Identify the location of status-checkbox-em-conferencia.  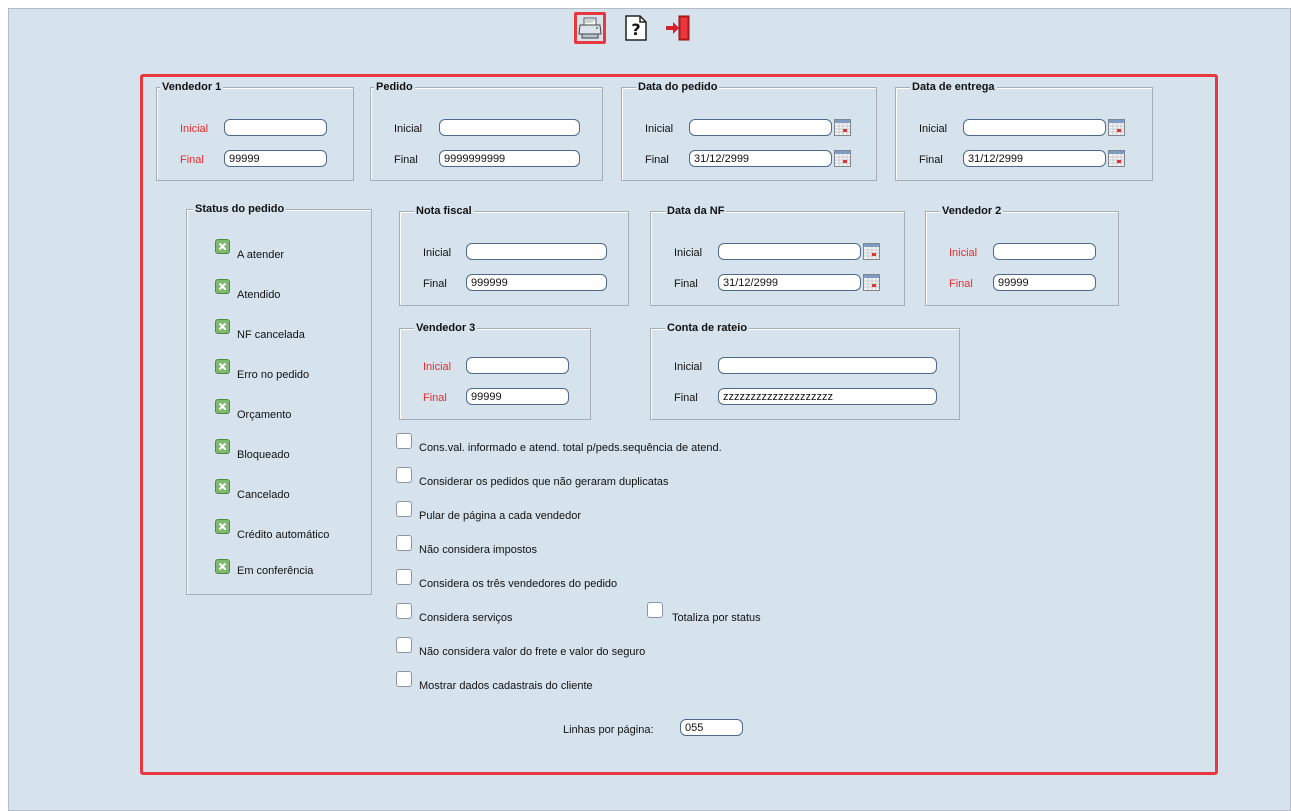
(222, 566).